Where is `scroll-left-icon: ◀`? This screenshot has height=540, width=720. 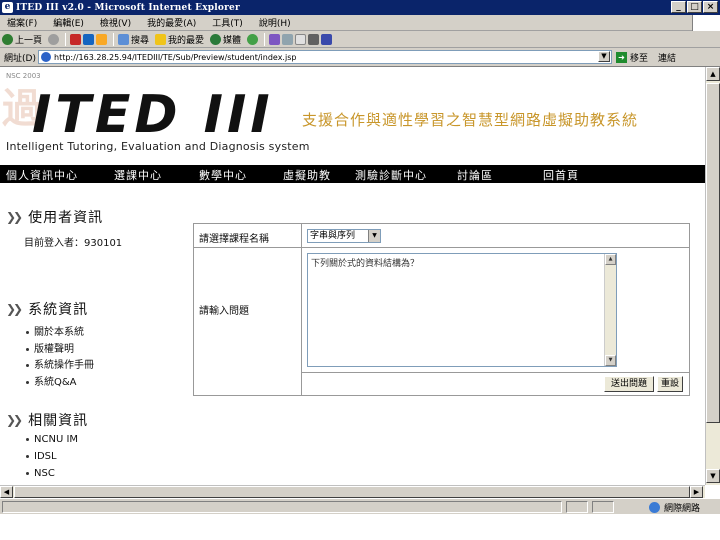
scroll-left-icon: ◀ is located at coordinates (6, 492).